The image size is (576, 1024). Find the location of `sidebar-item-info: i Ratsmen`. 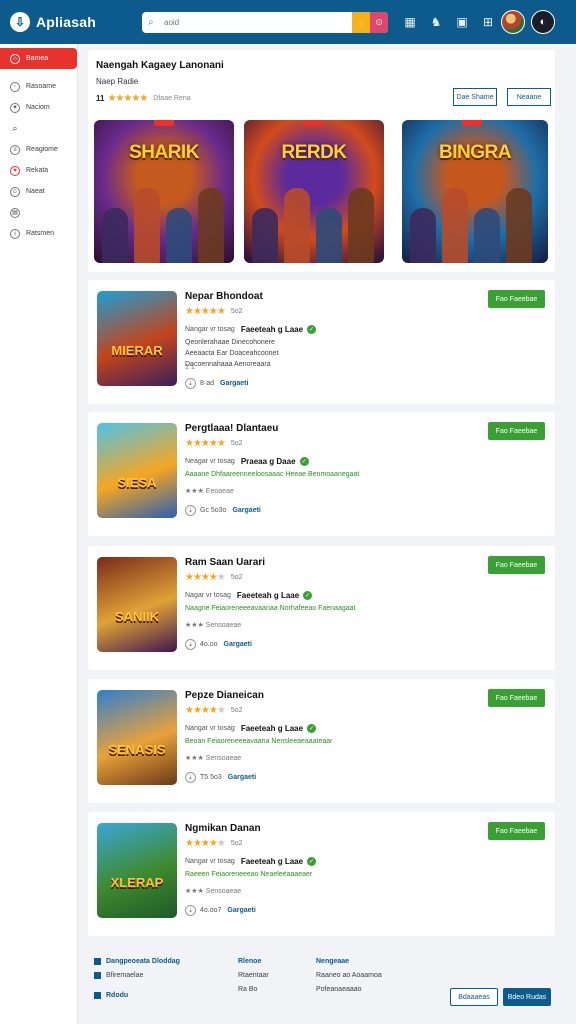

sidebar-item-info: i Ratsmen is located at coordinates (38, 233).